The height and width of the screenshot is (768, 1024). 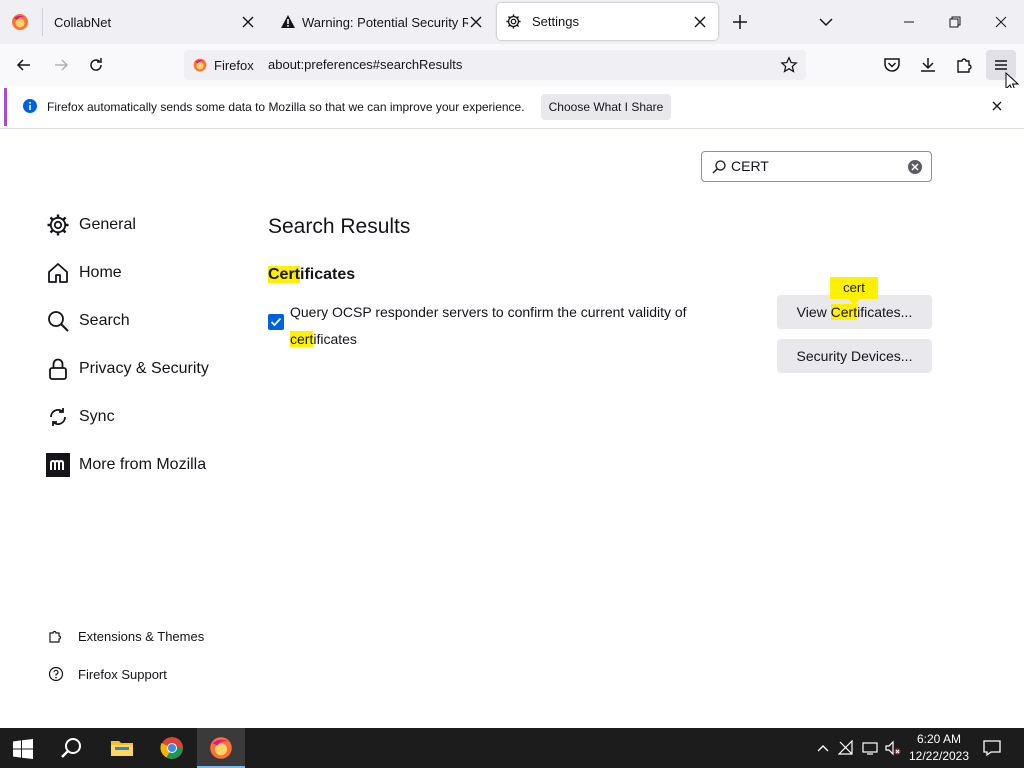 I want to click on sidebar-footer-firefox-support: Firefox Support, so click(x=107, y=674).